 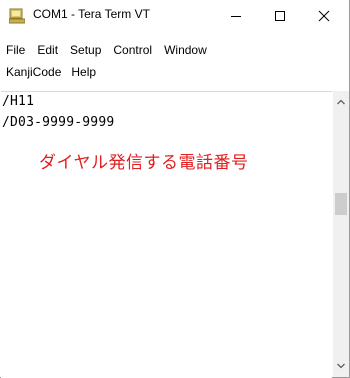 I want to click on menu-row-2: KanjiCode Help, so click(x=50, y=72).